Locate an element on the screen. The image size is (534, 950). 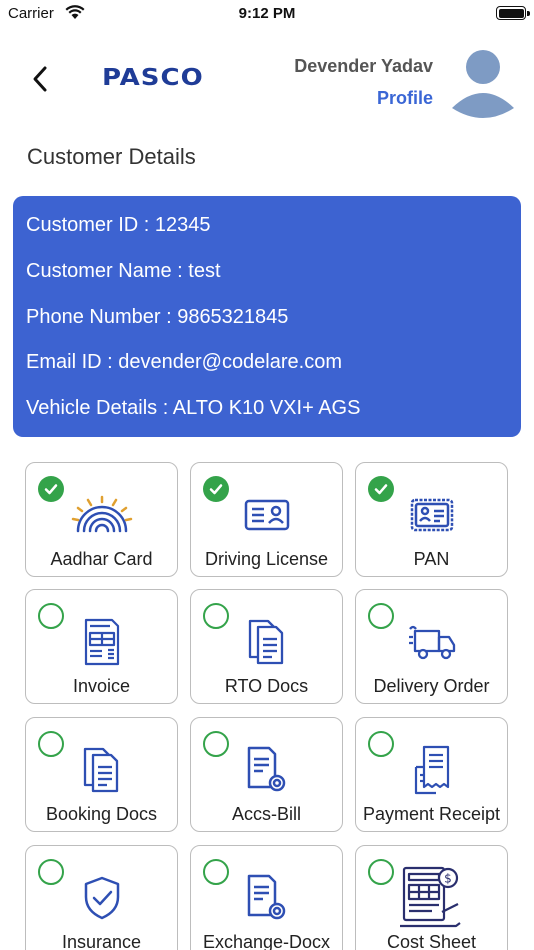
status-time: 9:12 PM is located at coordinates (267, 13).